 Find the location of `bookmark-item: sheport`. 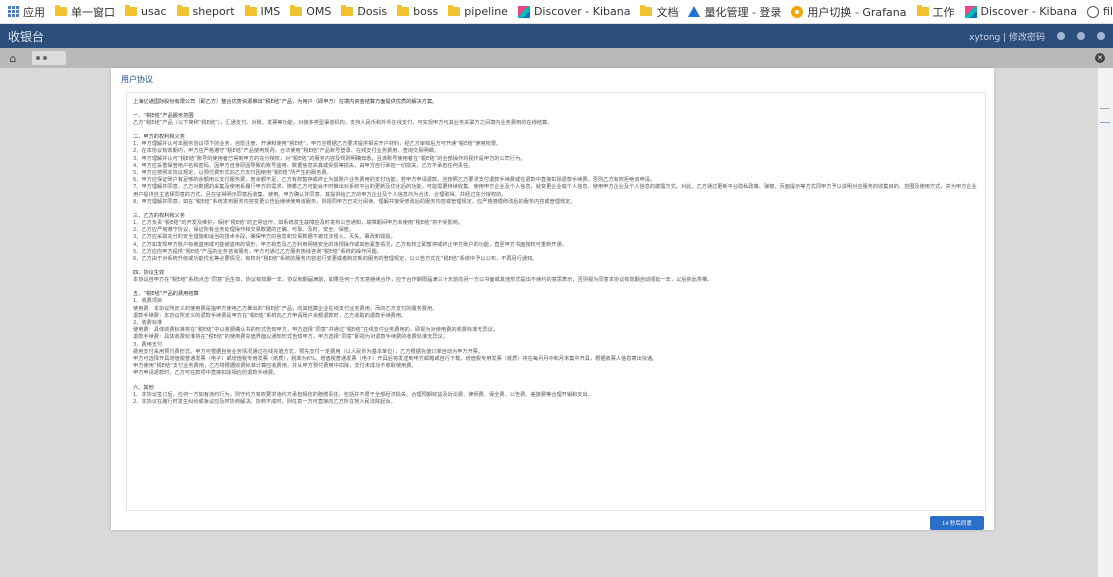

bookmark-item: sheport is located at coordinates (205, 11).